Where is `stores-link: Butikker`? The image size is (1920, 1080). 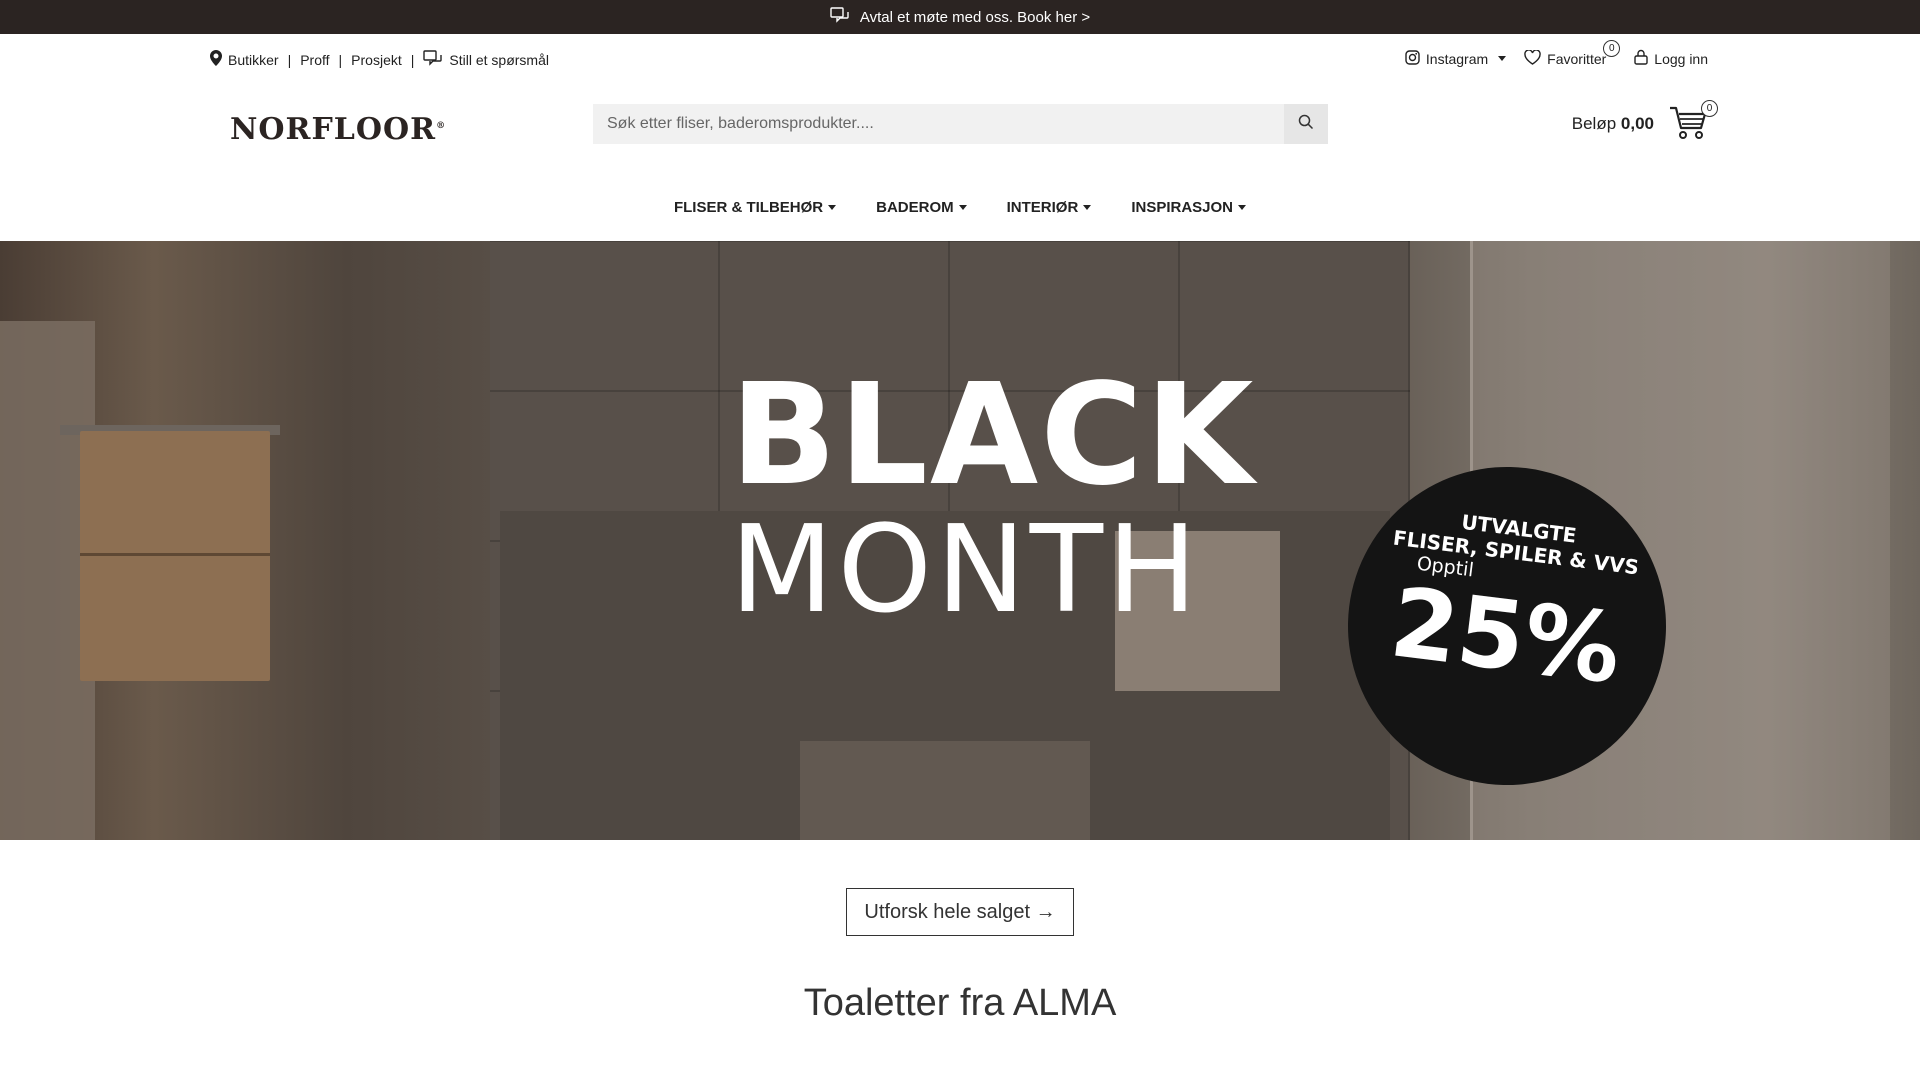
stores-link: Butikker is located at coordinates (244, 59).